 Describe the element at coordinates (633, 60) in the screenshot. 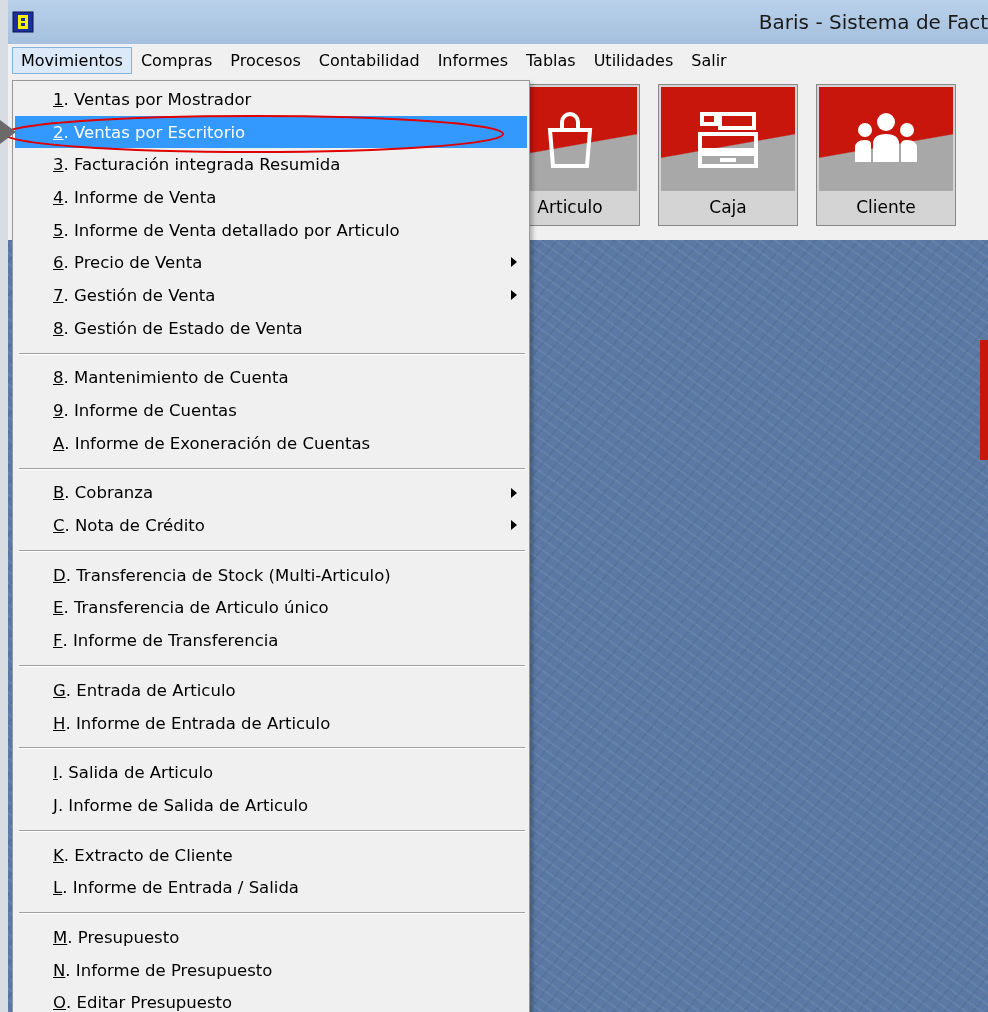

I see `menu-bar-item: Utilidades` at that location.